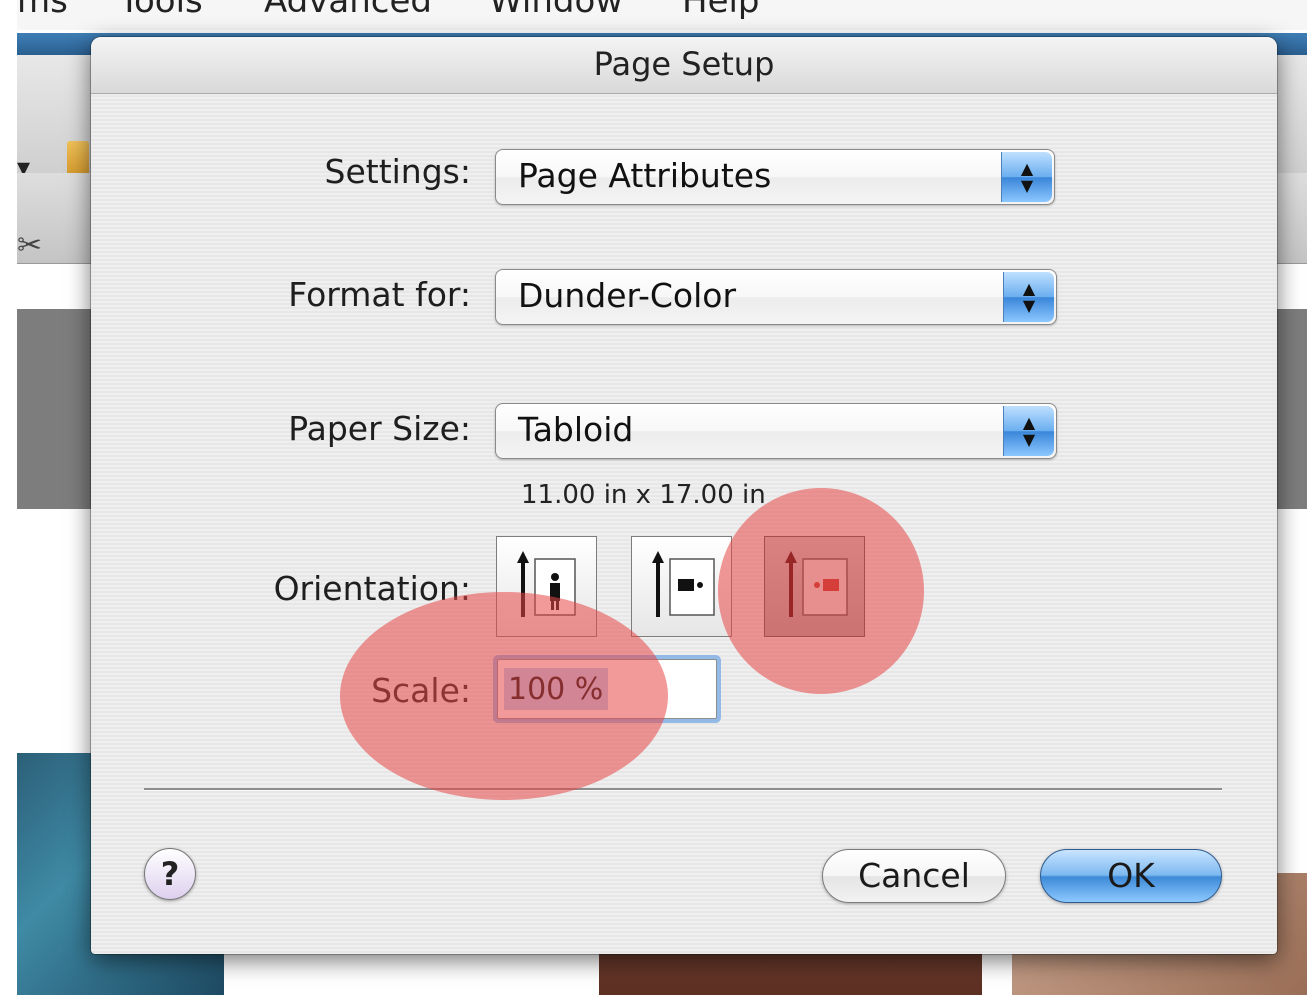 The height and width of the screenshot is (995, 1307). What do you see at coordinates (170, 874) in the screenshot?
I see `help-button: ?` at bounding box center [170, 874].